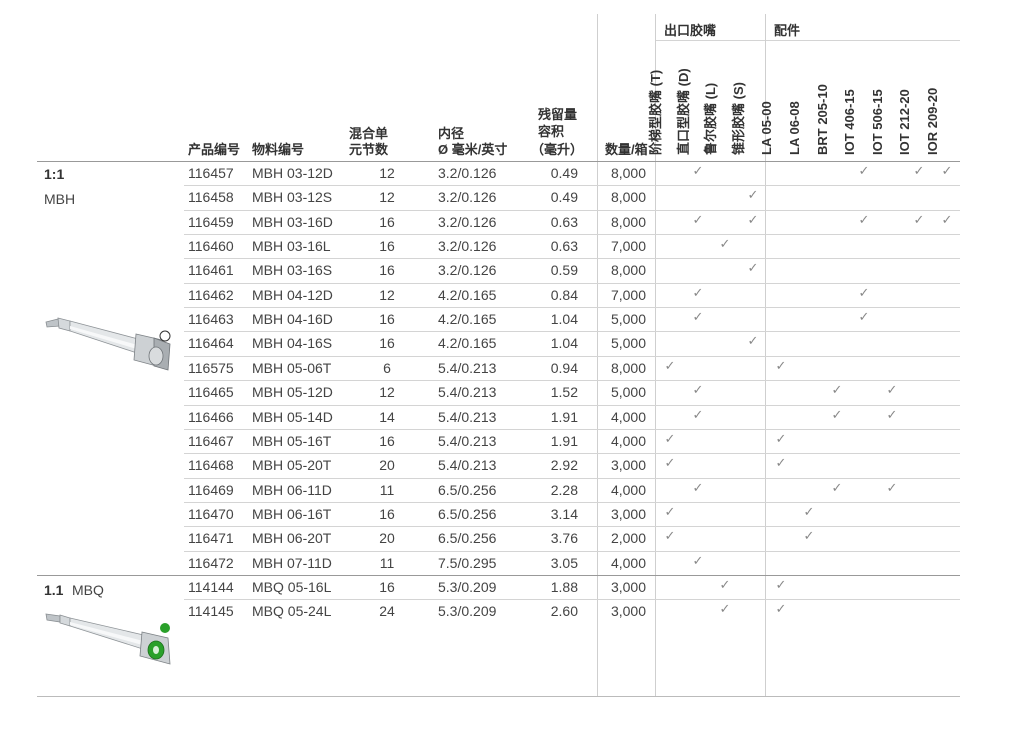  Describe the element at coordinates (108, 344) in the screenshot. I see `mixer-nozzle-mbh-image` at that location.